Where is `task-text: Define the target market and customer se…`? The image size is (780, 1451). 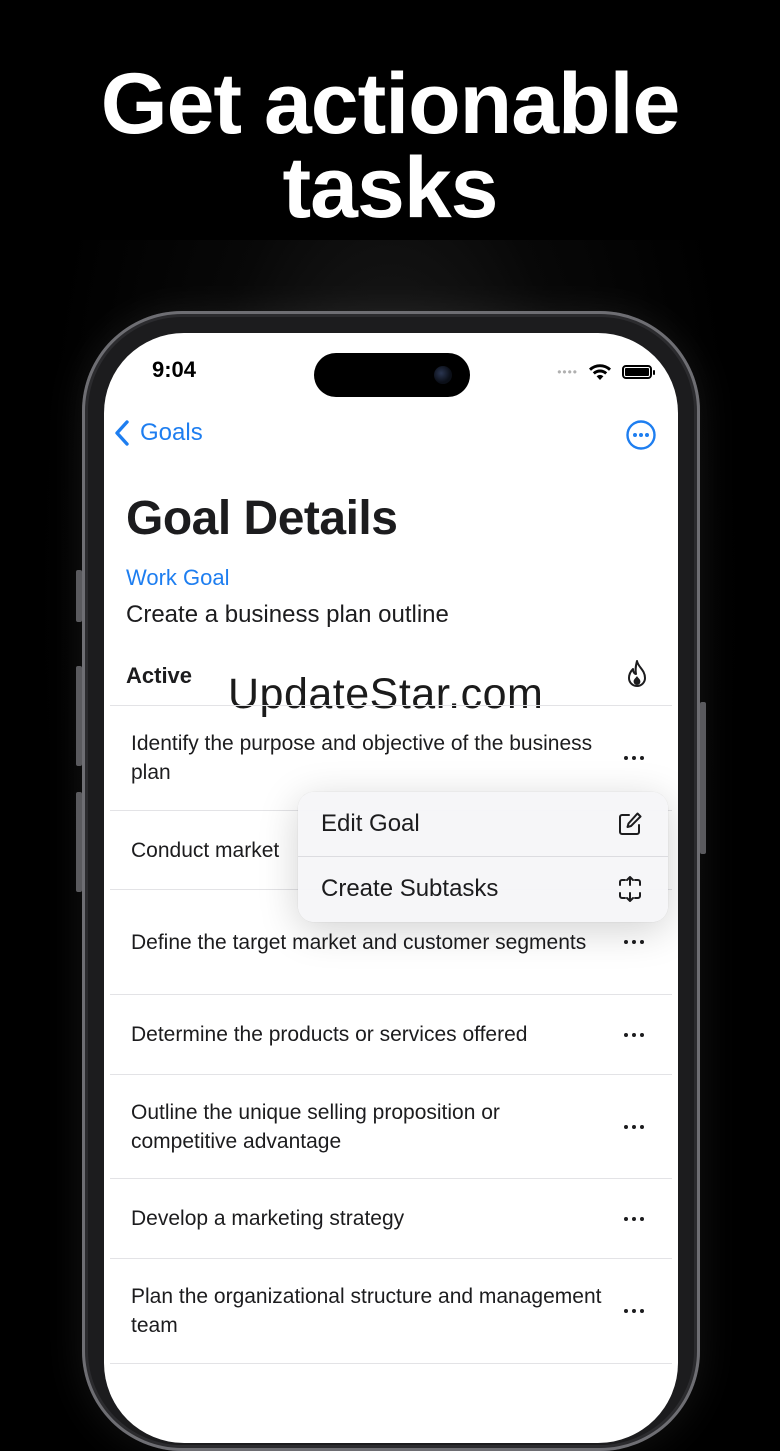
task-text: Define the target market and customer se… is located at coordinates (359, 942).